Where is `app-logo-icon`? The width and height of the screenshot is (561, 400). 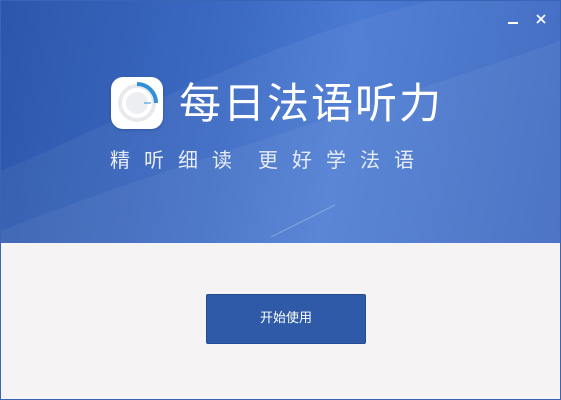
app-logo-icon is located at coordinates (138, 102).